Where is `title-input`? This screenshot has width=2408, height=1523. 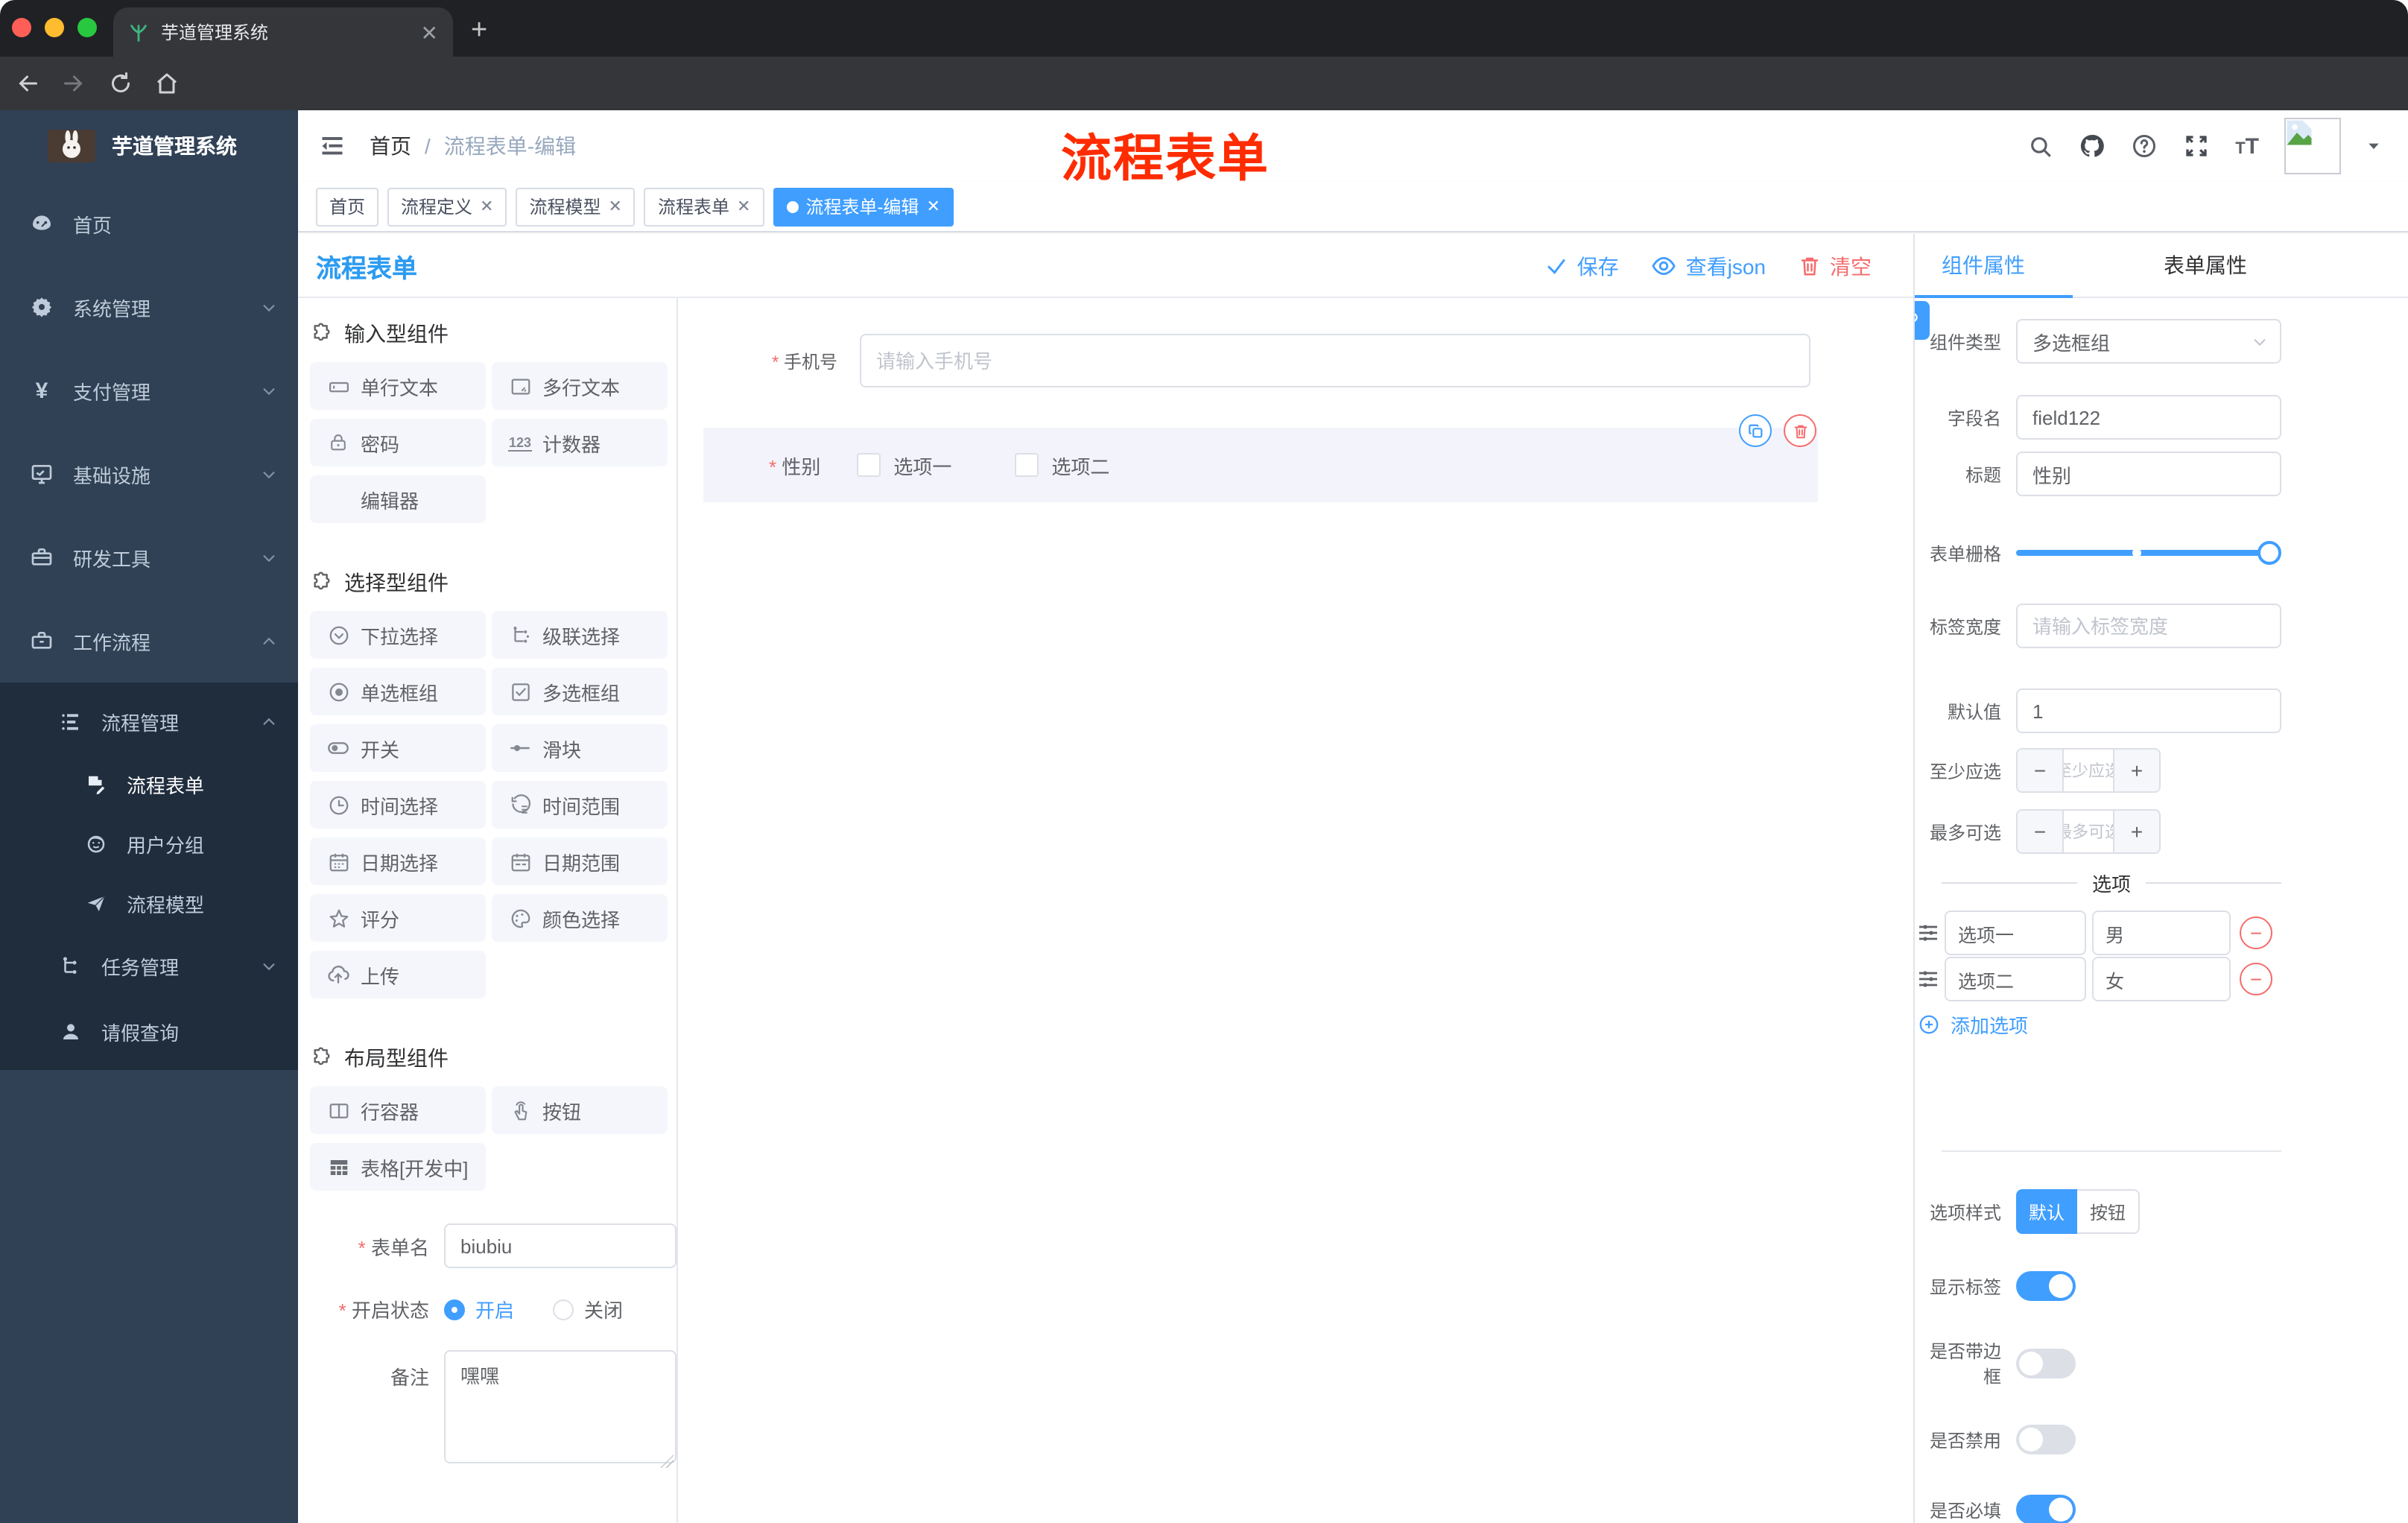 title-input is located at coordinates (2148, 474).